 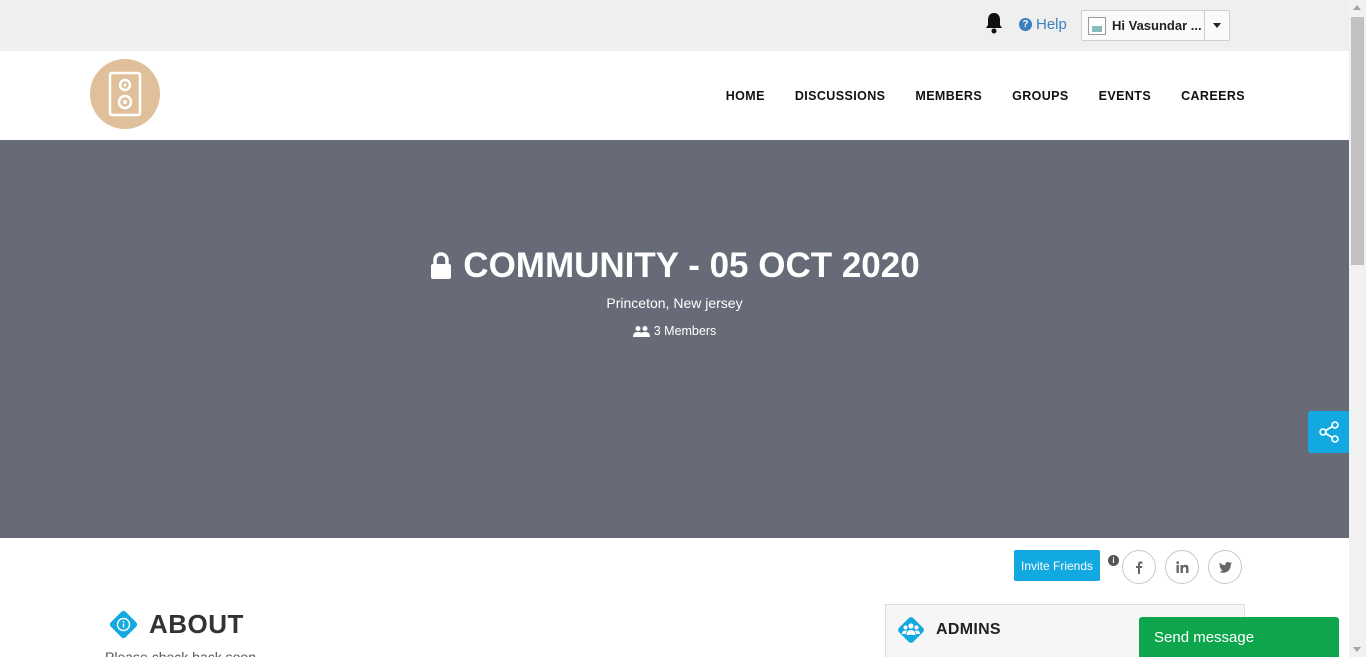 I want to click on about-info-icon, so click(x=123, y=624).